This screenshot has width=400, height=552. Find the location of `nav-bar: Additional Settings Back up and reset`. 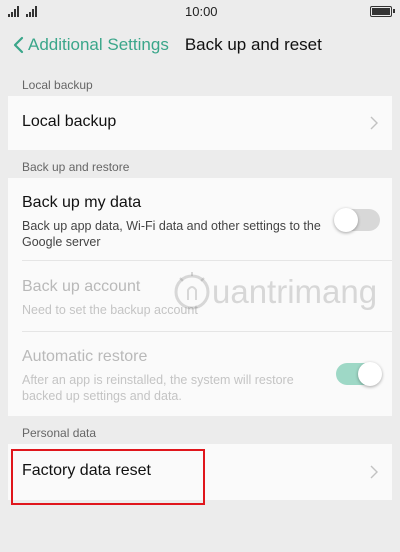

nav-bar: Additional Settings Back up and reset is located at coordinates (200, 45).